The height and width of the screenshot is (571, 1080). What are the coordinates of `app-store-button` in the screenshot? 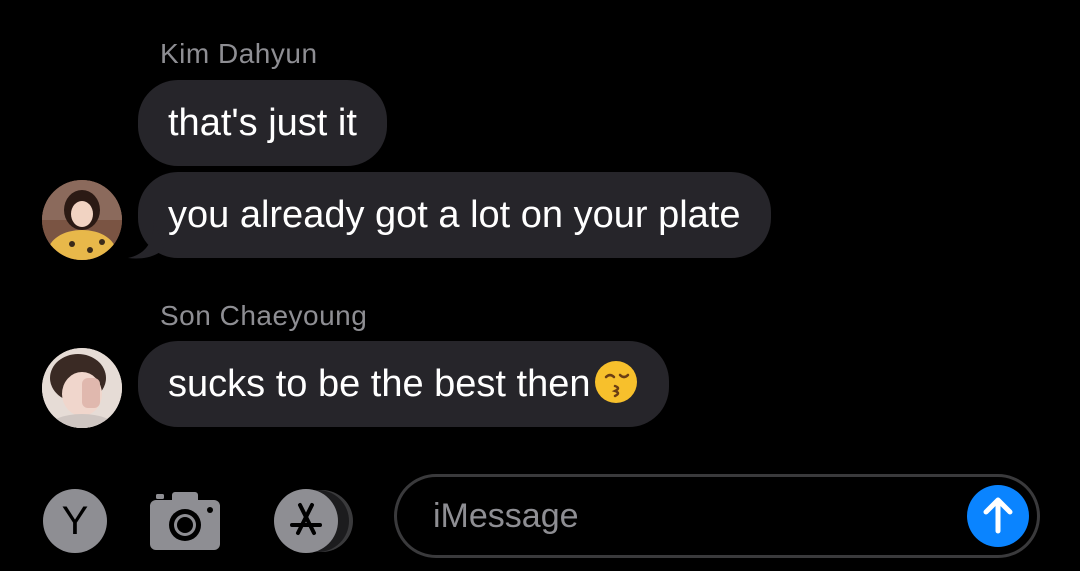 It's located at (315, 521).